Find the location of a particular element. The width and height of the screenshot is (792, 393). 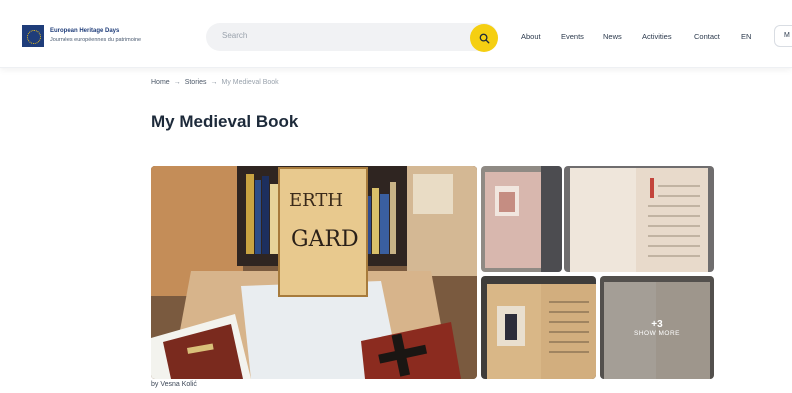

breadcrumb-current: My Medieval Book is located at coordinates (250, 82).